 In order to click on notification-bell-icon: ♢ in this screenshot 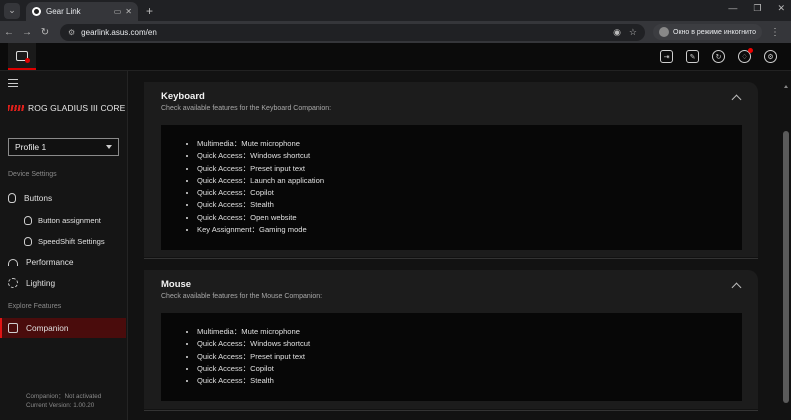, I will do `click(745, 55)`.